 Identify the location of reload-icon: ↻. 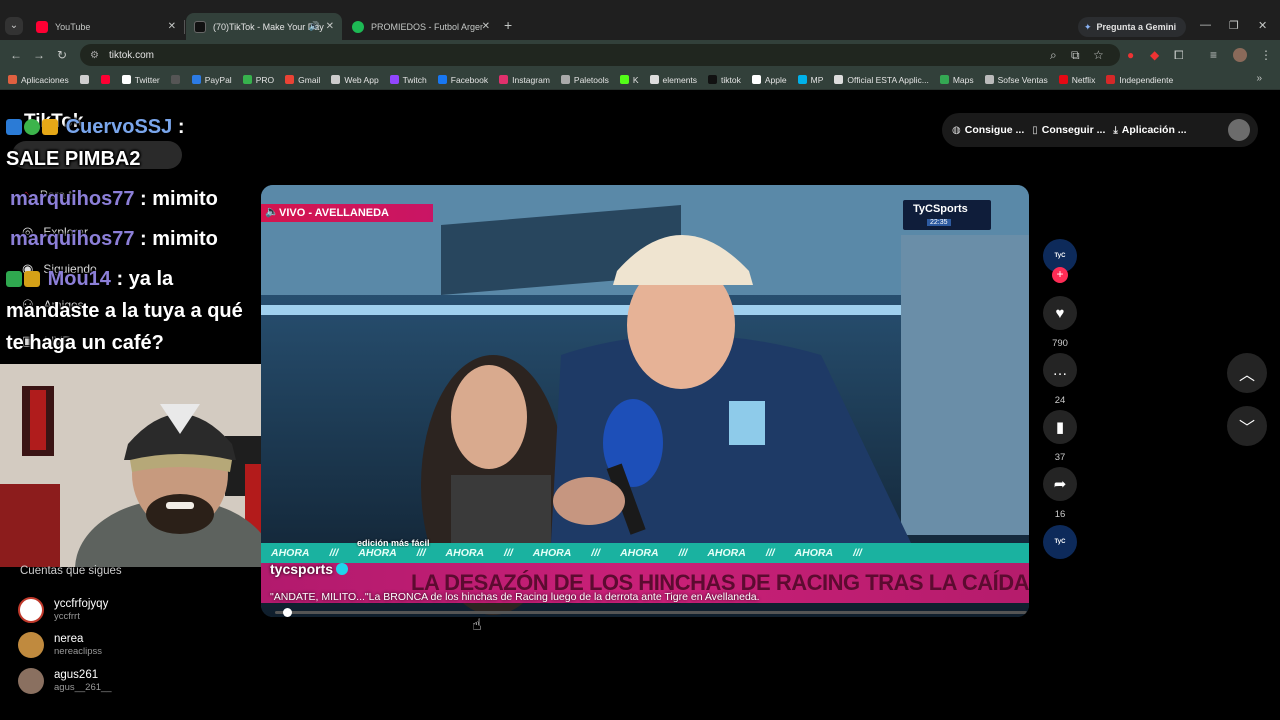
(62, 55).